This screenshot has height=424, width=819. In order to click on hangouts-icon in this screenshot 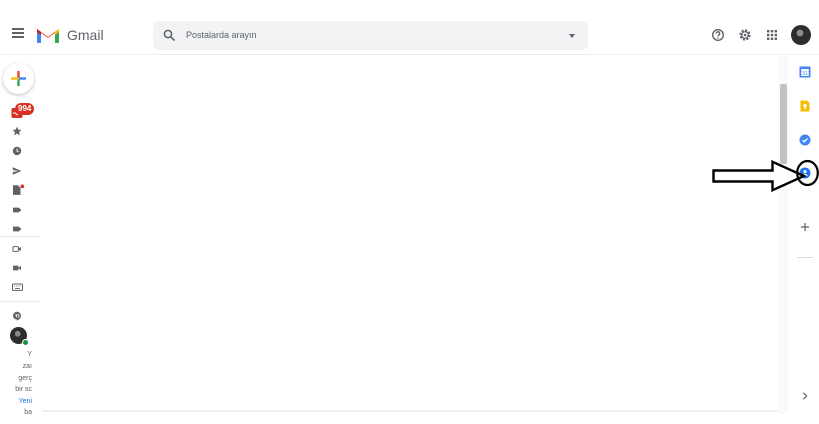, I will do `click(17, 316)`.